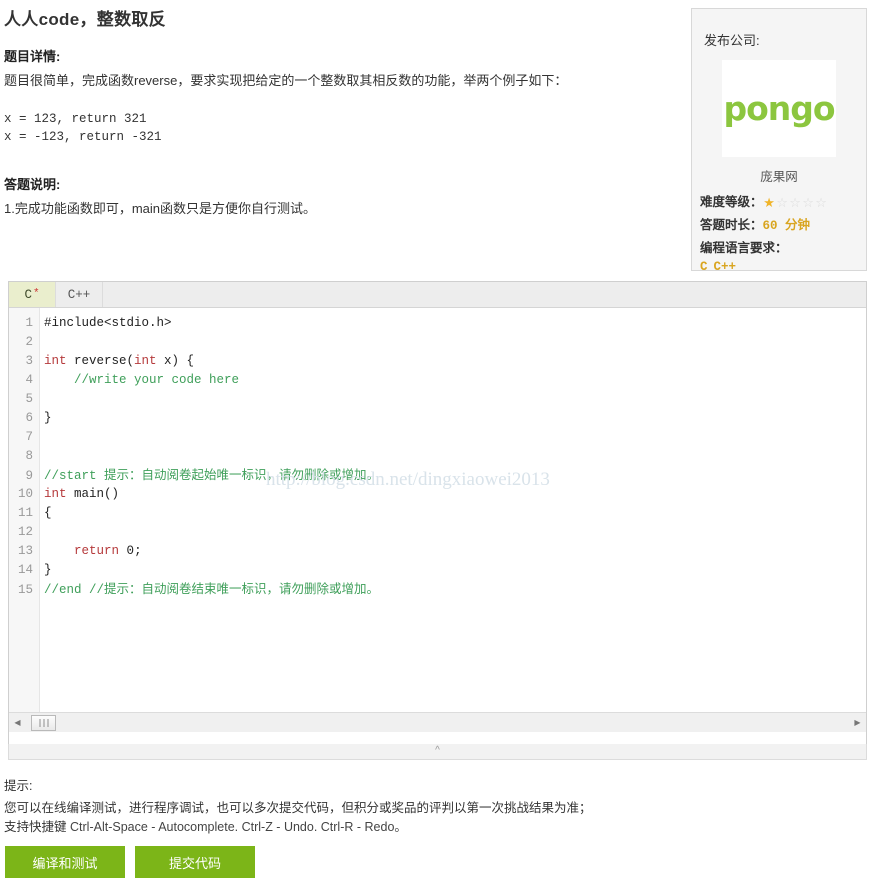 This screenshot has height=882, width=875. Describe the element at coordinates (195, 862) in the screenshot. I see `submit-code-button: 提交代码` at that location.